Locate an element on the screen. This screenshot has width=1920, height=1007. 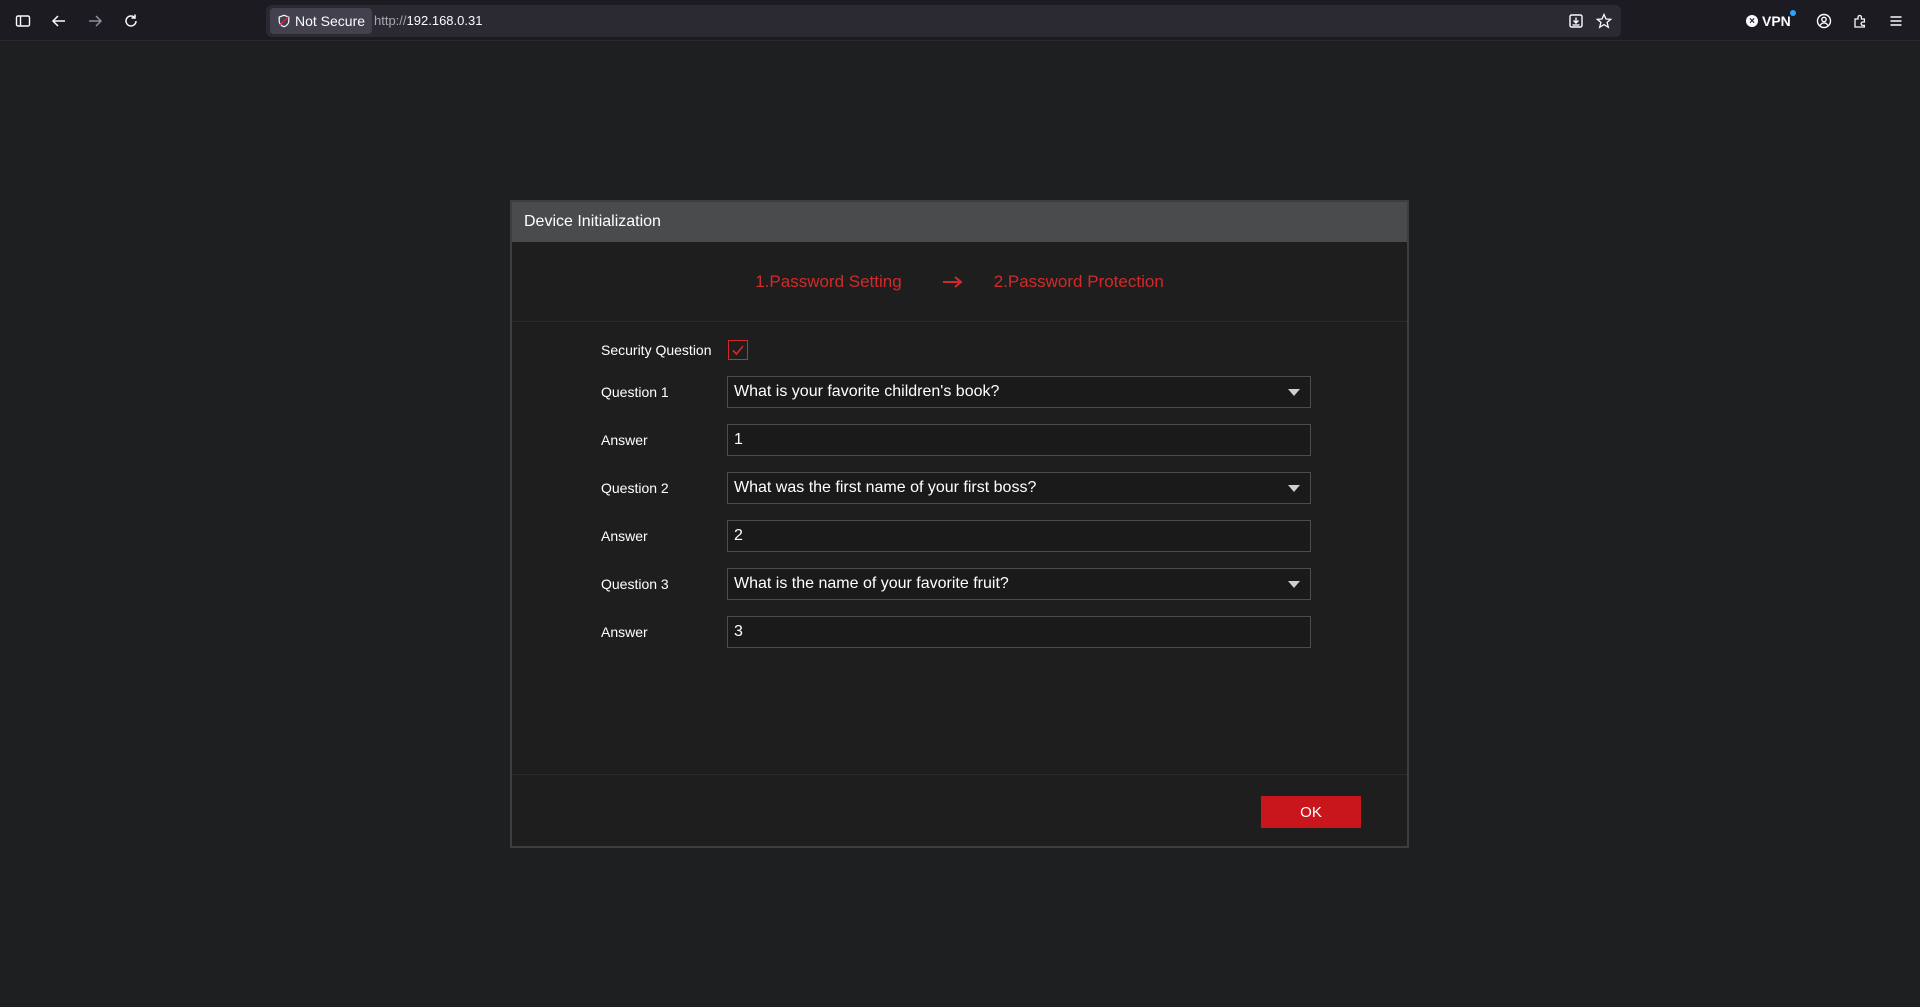
shield-warning-icon is located at coordinates (284, 21).